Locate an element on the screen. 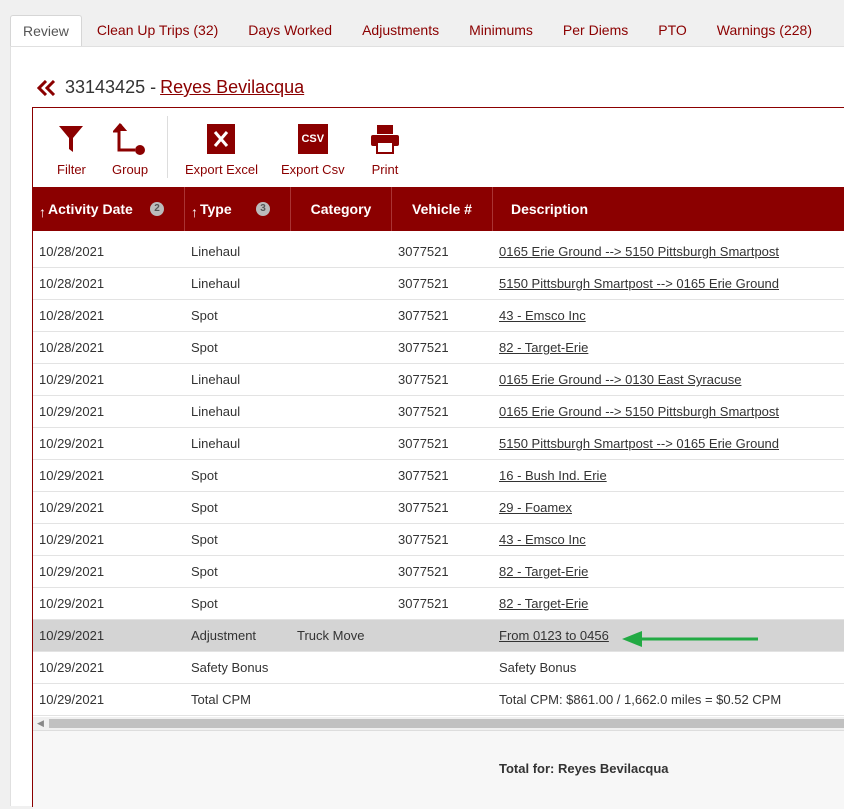  cell-description-link: From 0123 to 0456 is located at coordinates (554, 635).